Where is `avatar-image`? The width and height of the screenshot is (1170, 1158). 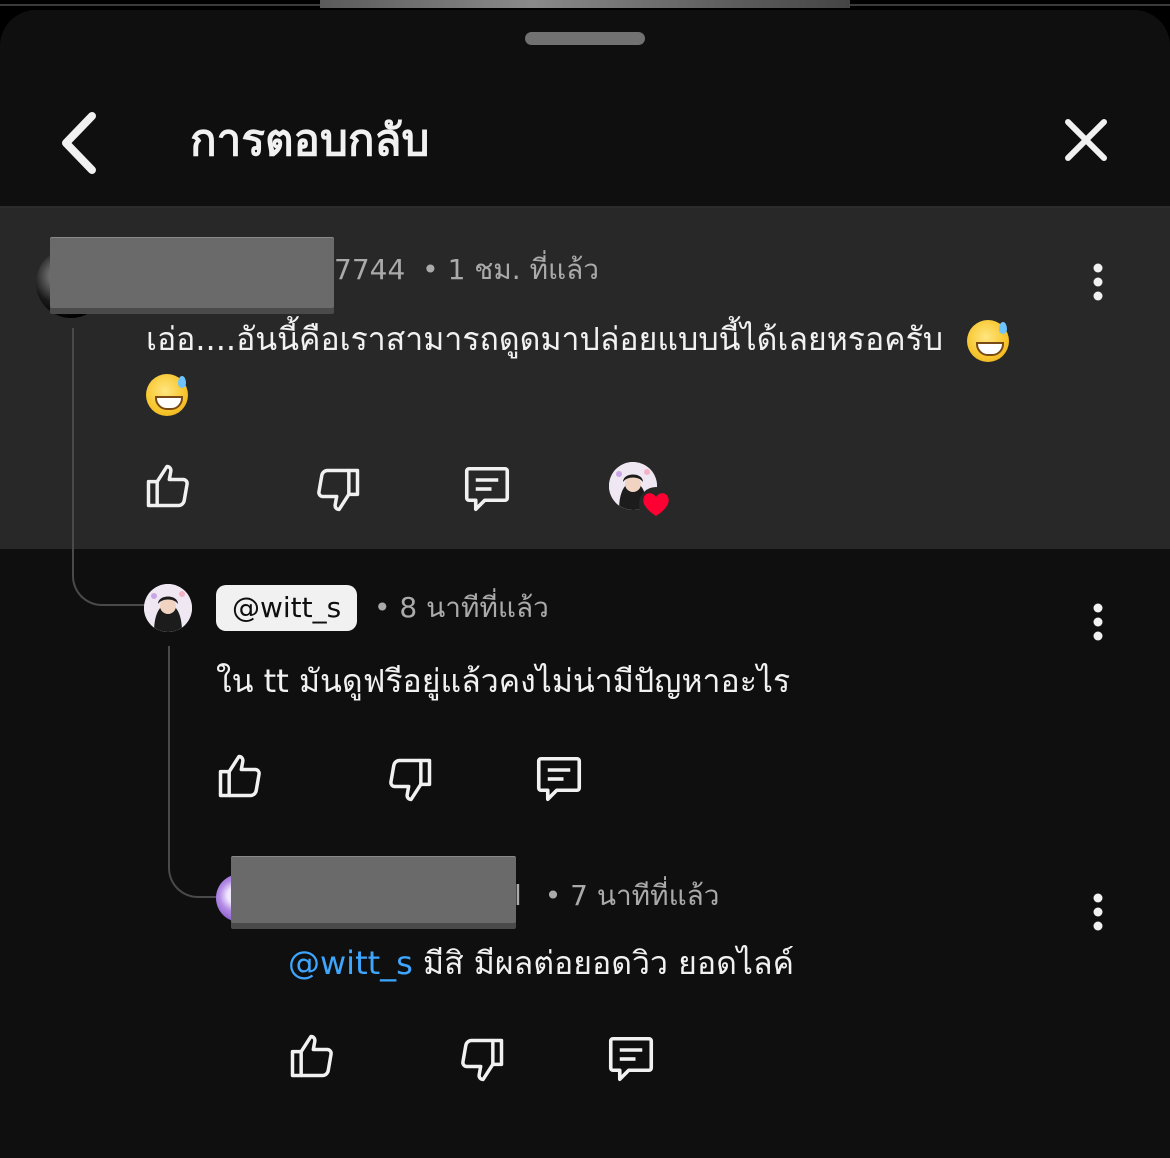
avatar-image is located at coordinates (168, 608).